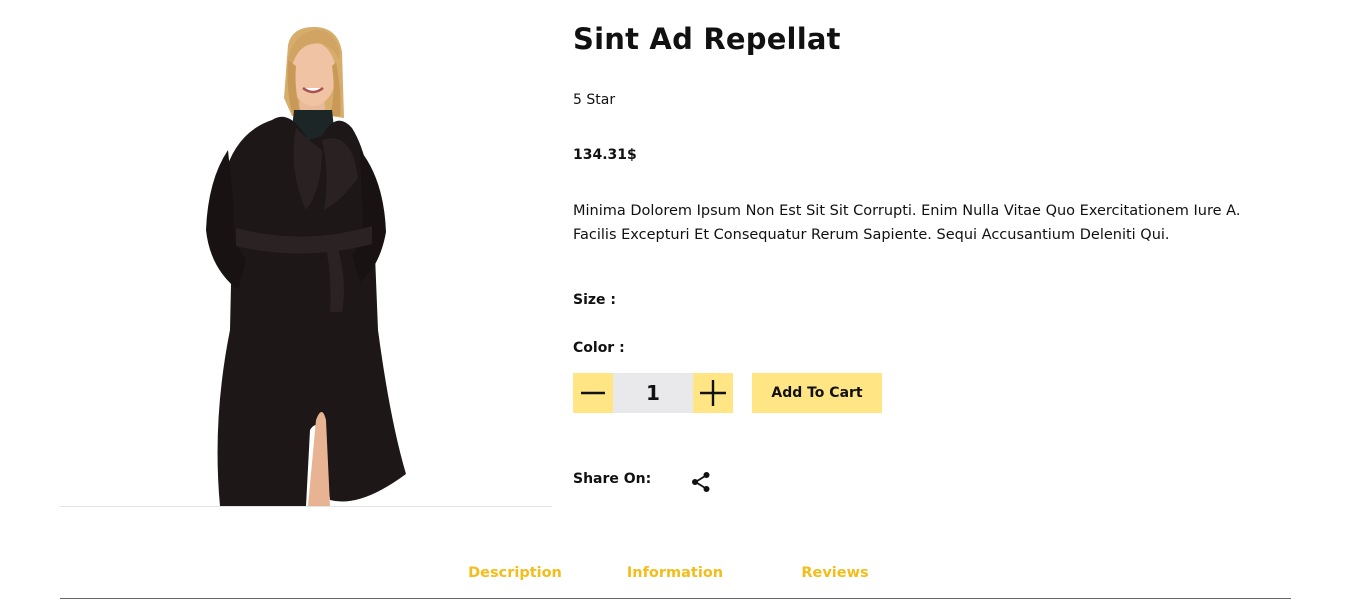 This screenshot has width=1345, height=603. What do you see at coordinates (306, 266) in the screenshot?
I see `product-photo` at bounding box center [306, 266].